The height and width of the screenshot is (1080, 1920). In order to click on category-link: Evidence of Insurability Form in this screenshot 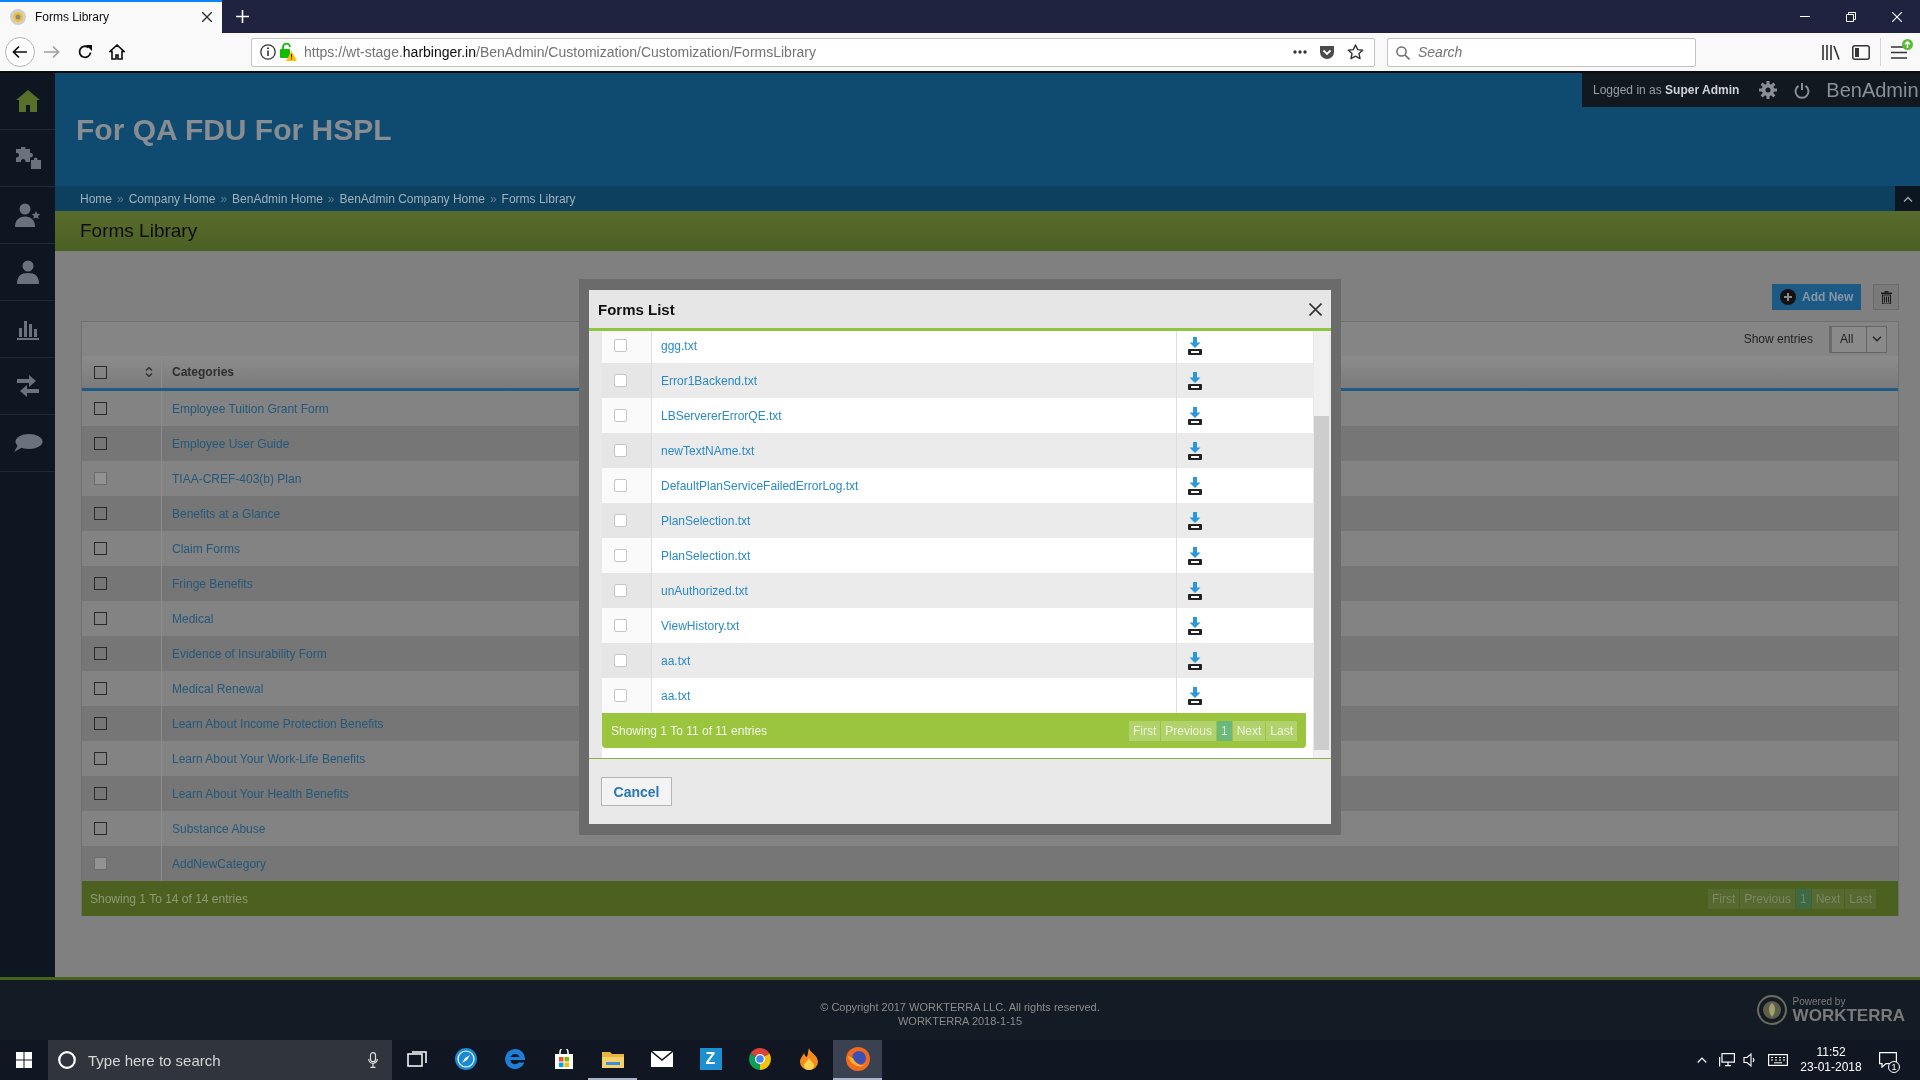, I will do `click(249, 653)`.